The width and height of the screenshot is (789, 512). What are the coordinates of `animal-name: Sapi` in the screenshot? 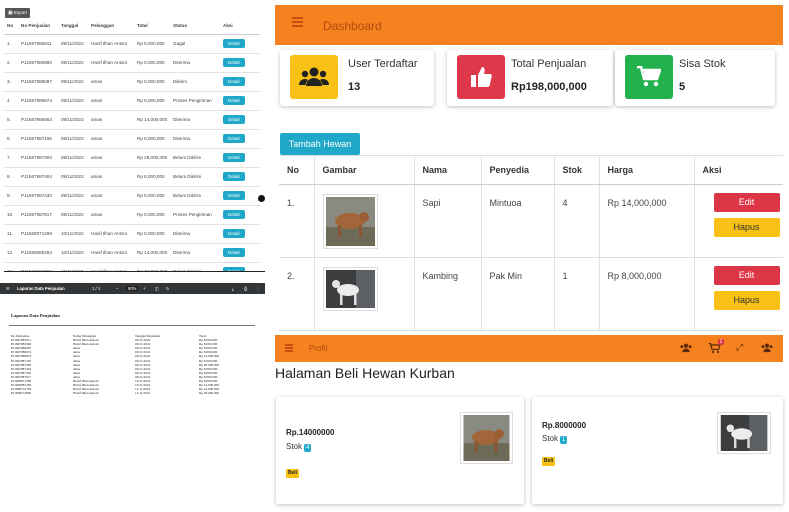 It's located at (447, 221).